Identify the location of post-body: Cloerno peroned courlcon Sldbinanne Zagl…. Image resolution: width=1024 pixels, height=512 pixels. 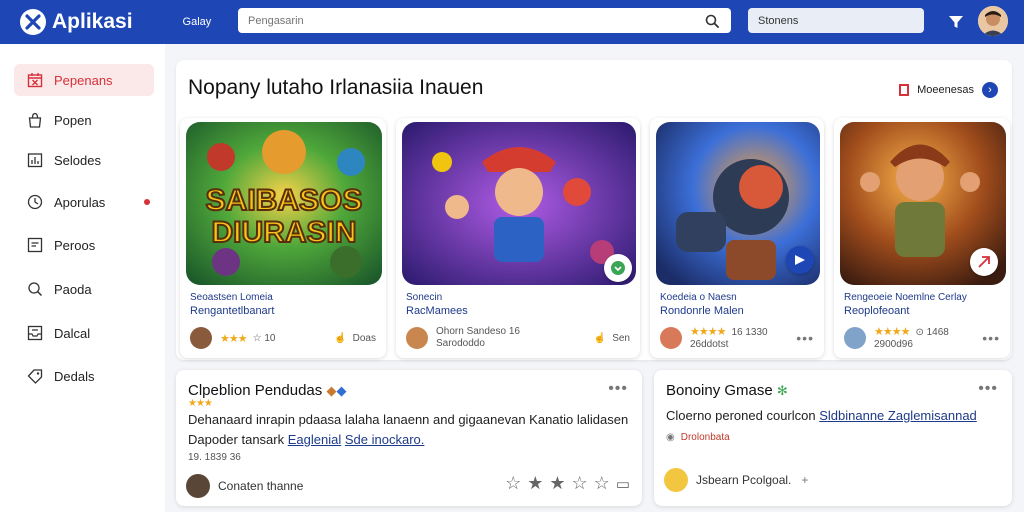
(836, 416).